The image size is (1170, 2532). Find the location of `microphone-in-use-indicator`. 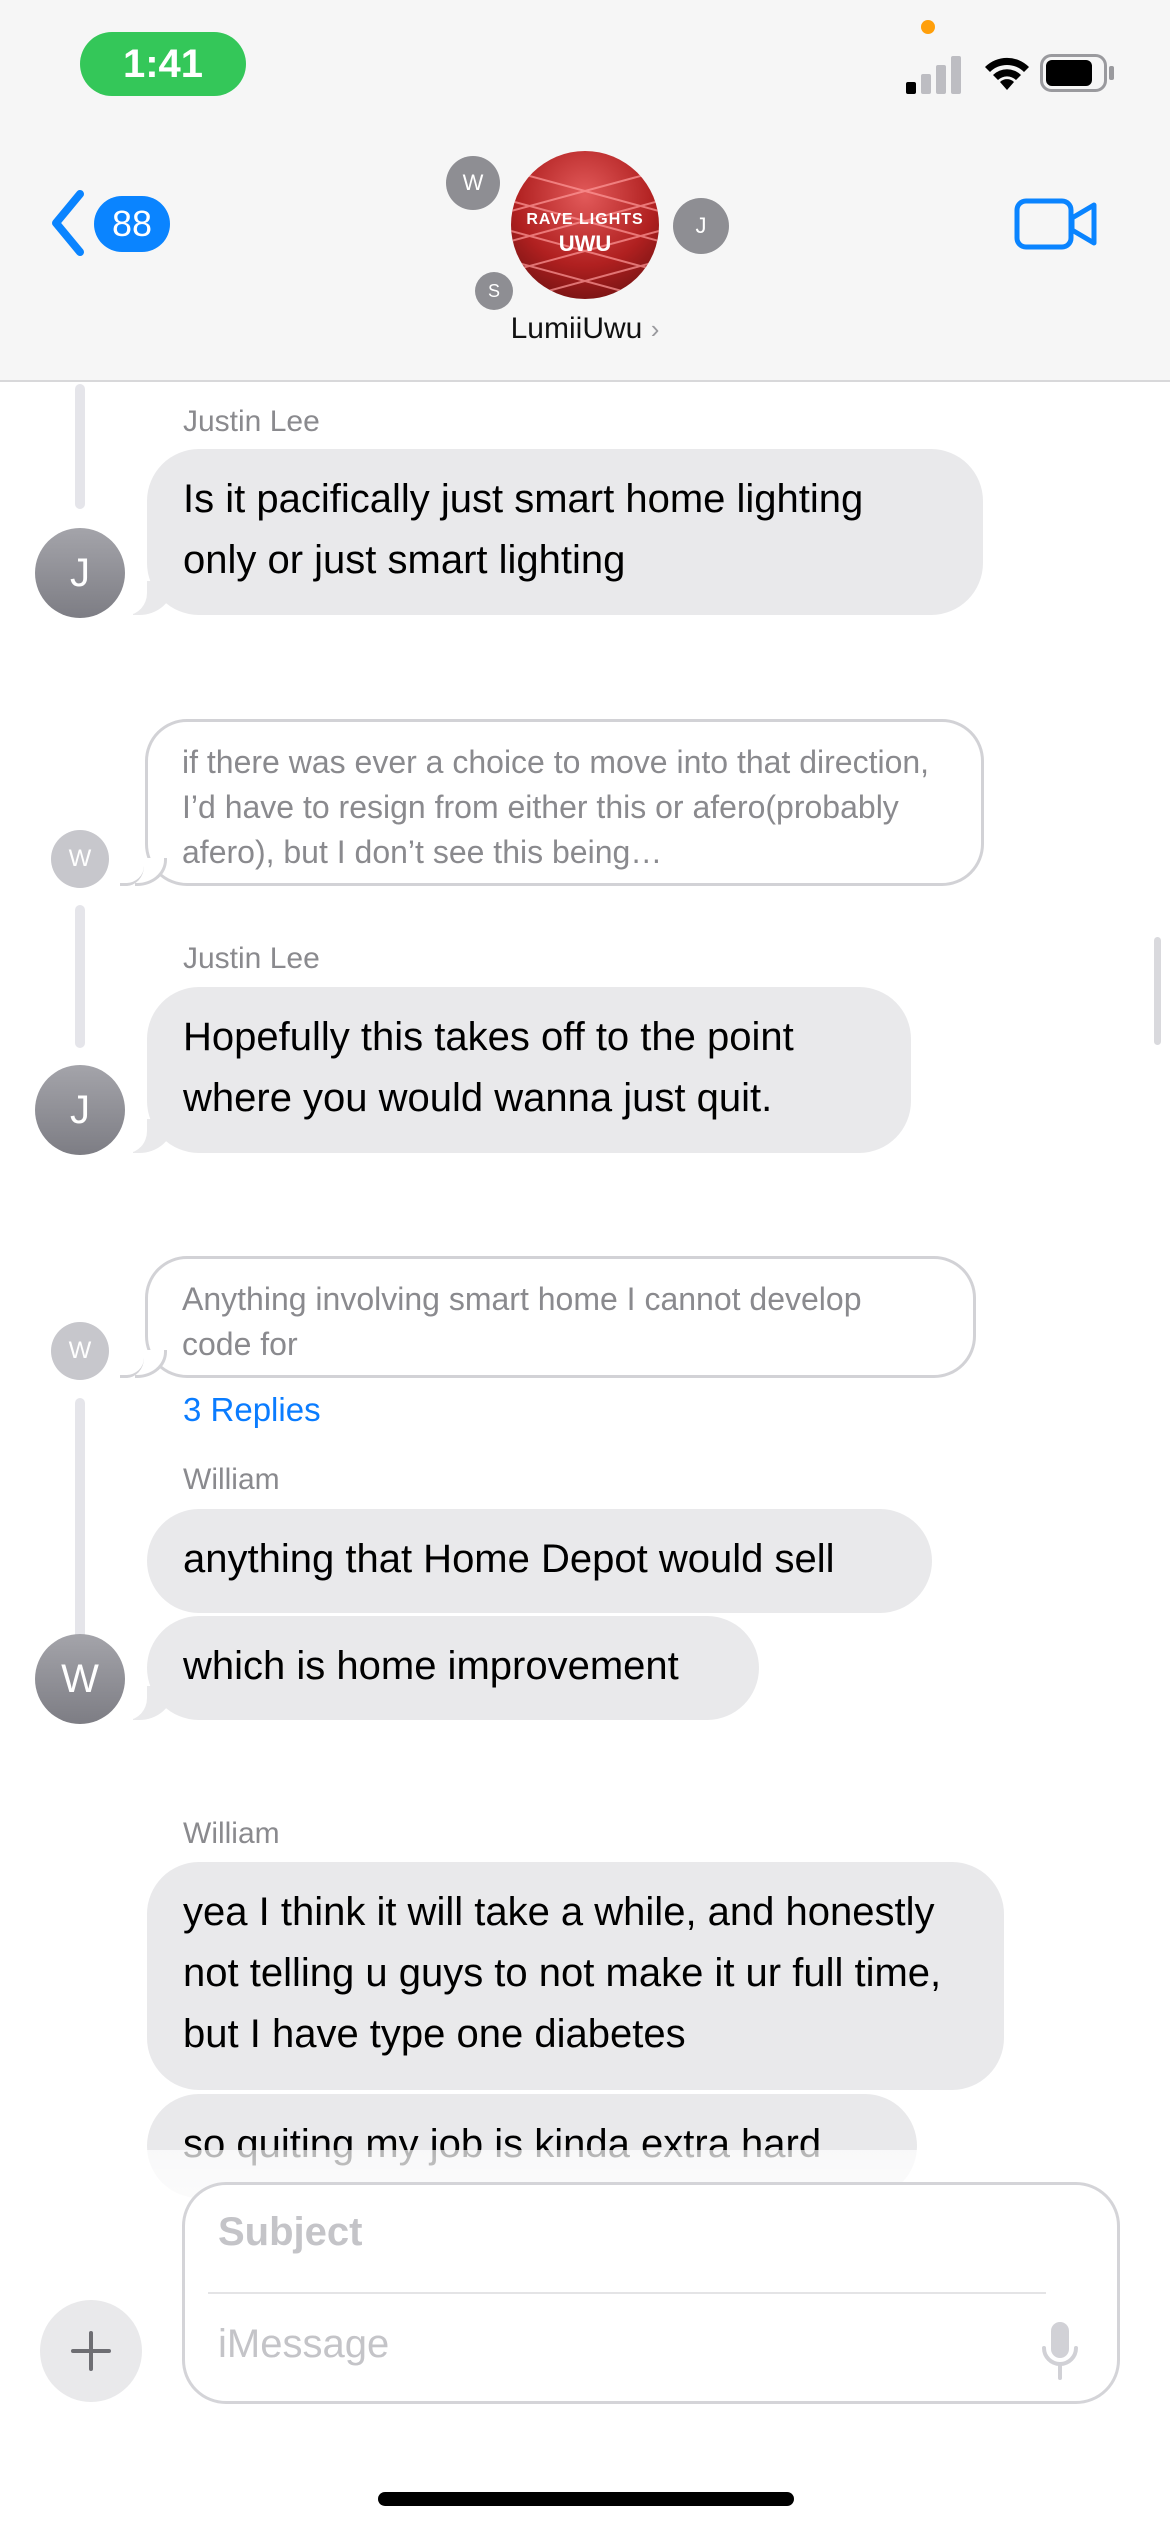

microphone-in-use-indicator is located at coordinates (928, 27).